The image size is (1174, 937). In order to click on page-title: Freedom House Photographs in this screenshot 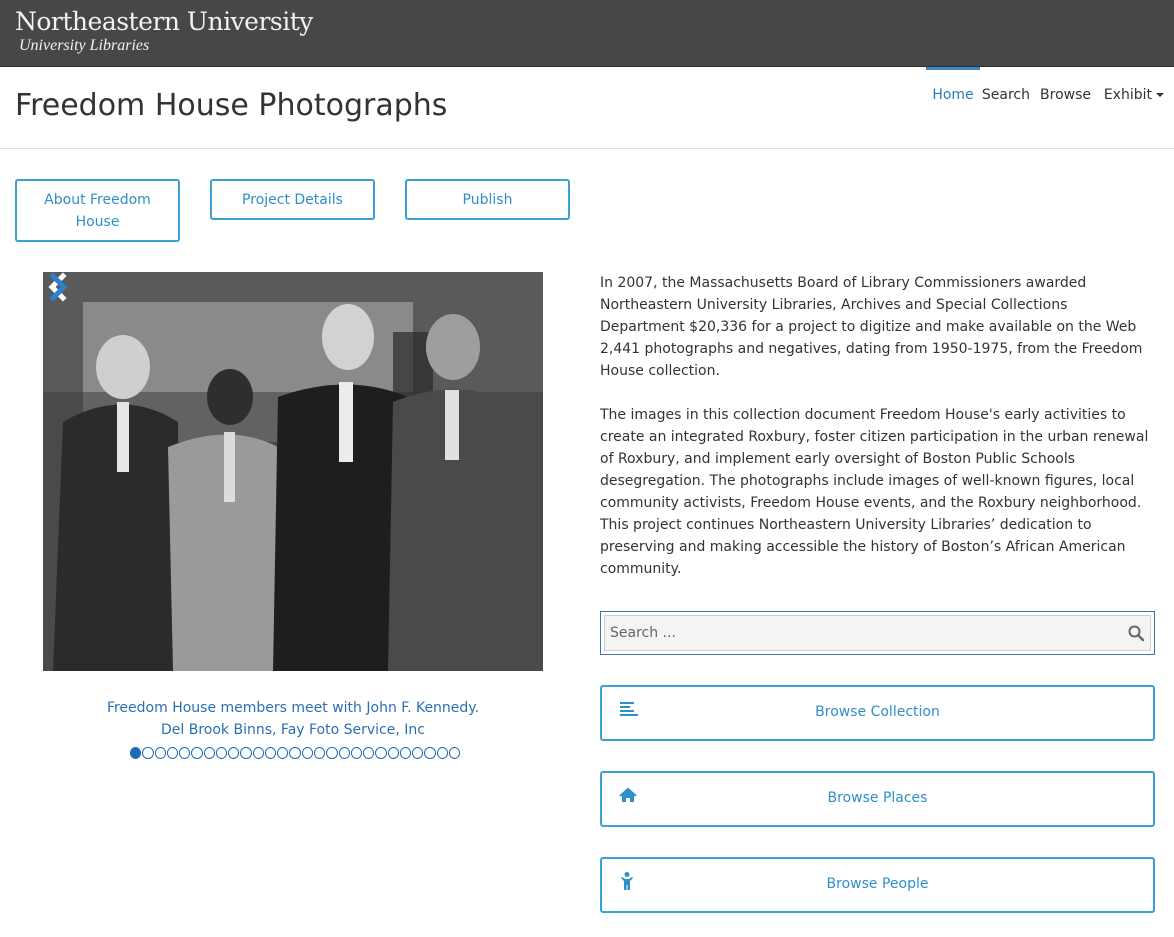, I will do `click(231, 105)`.